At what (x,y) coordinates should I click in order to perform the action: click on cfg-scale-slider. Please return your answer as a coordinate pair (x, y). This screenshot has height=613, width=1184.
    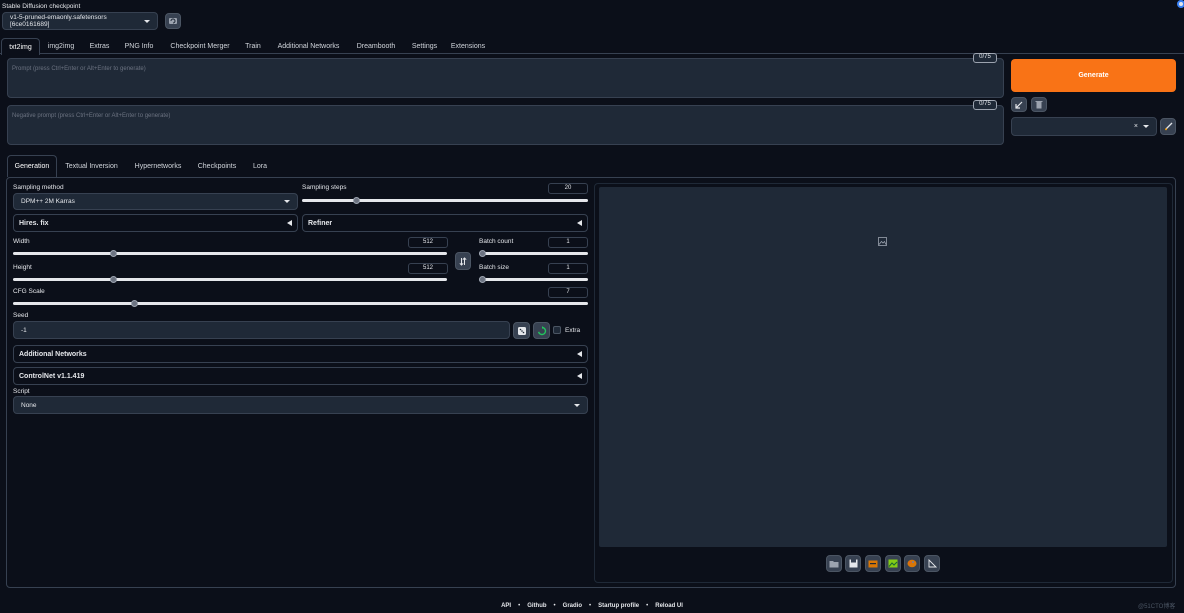
    Looking at the image, I should click on (300, 303).